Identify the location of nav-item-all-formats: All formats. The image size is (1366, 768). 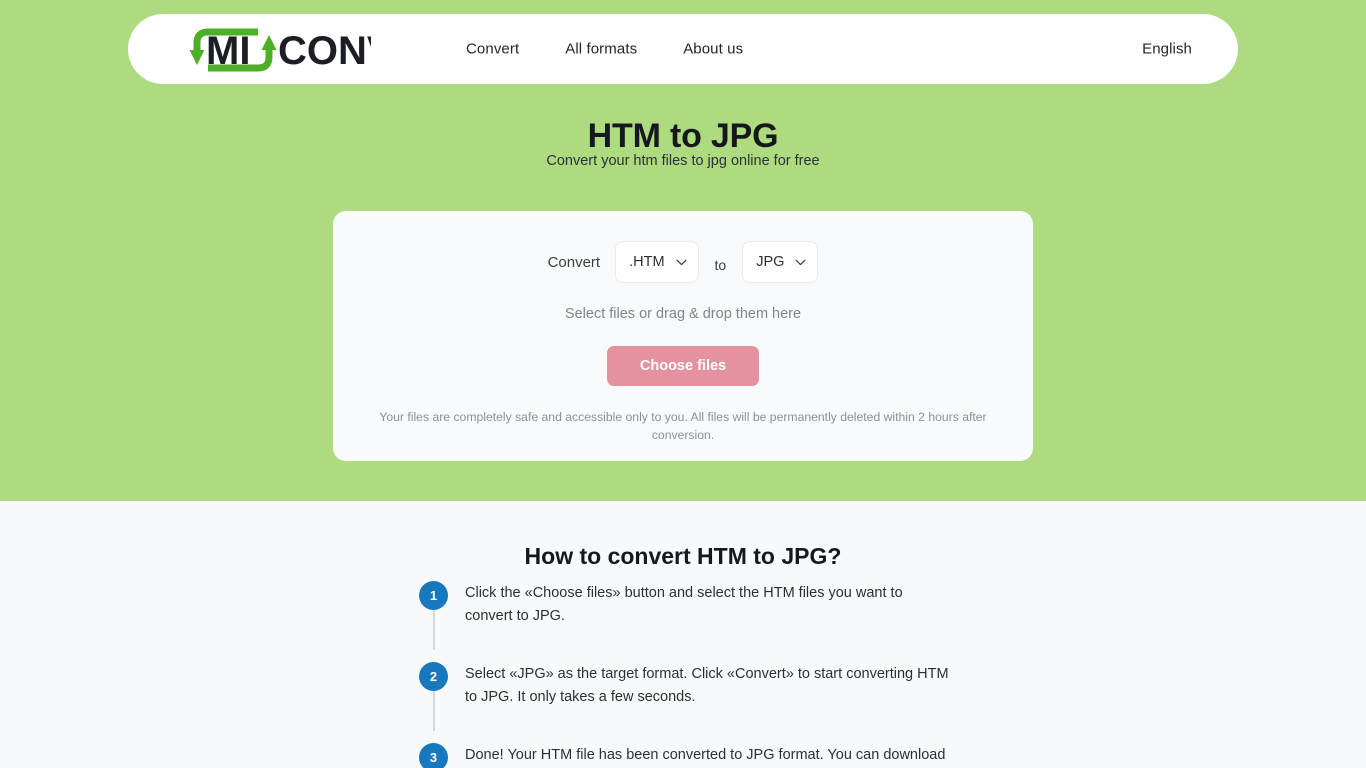
(601, 49).